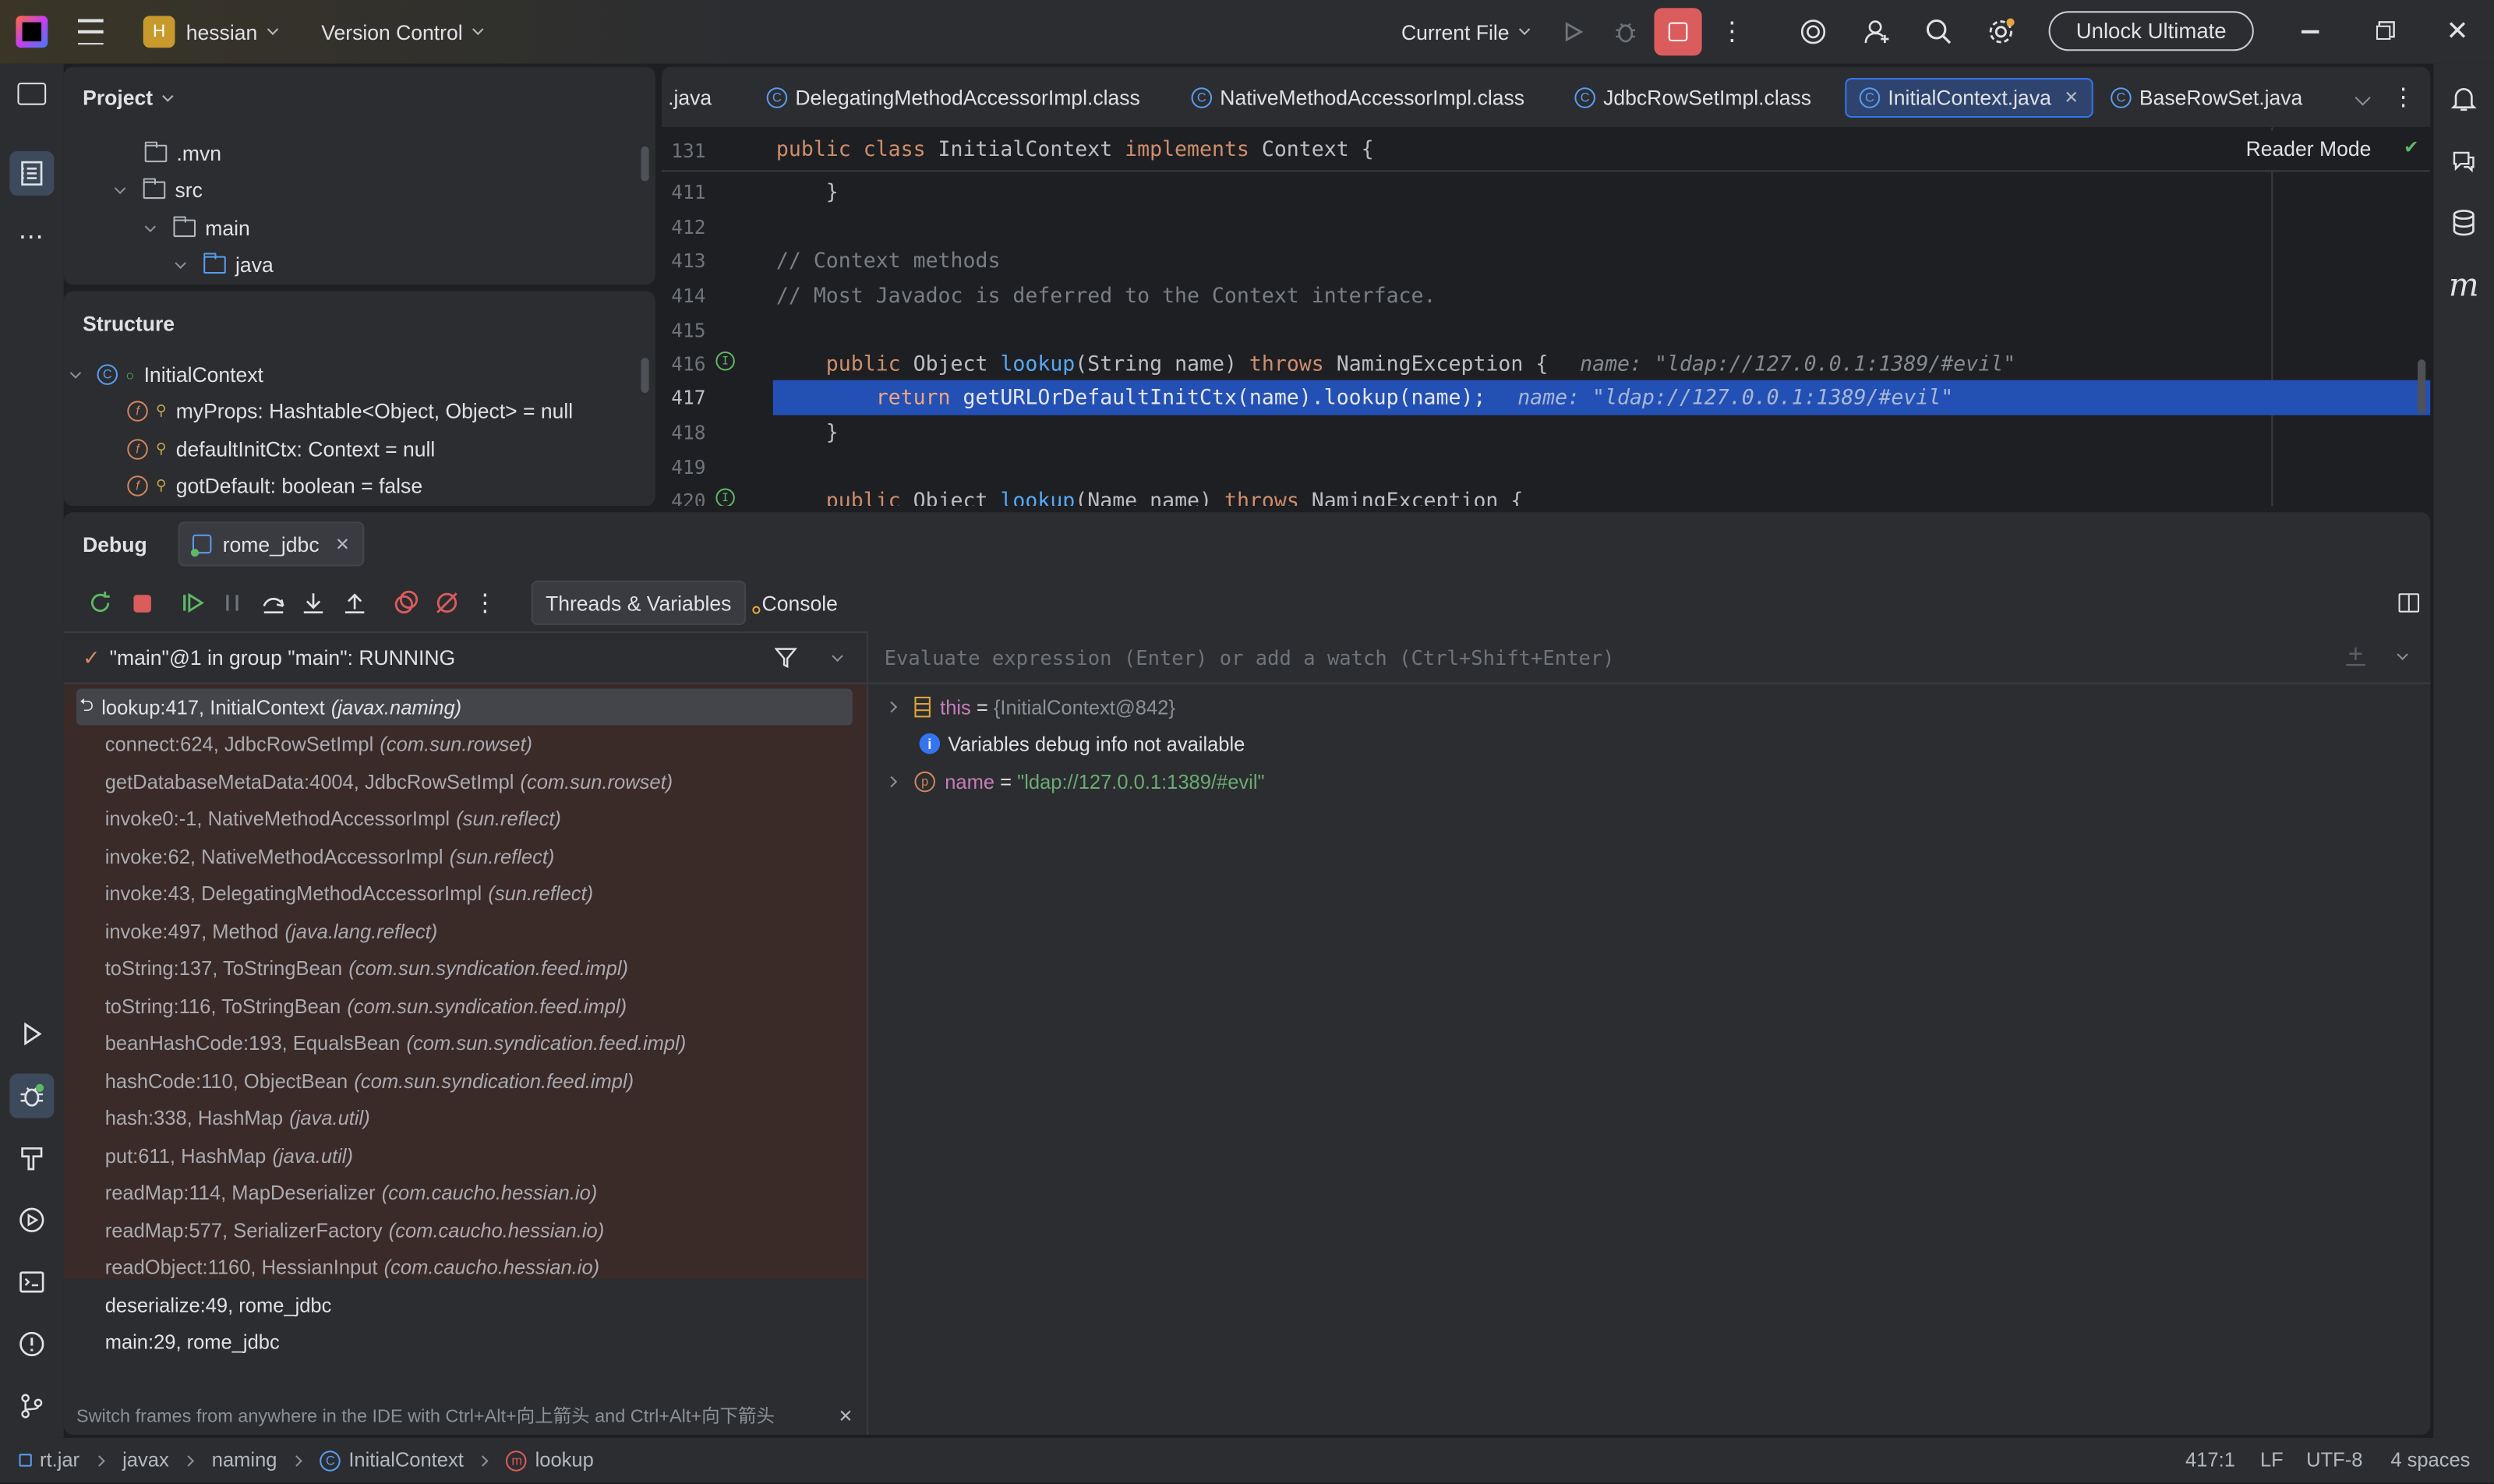  Describe the element at coordinates (1466, 32) in the screenshot. I see `run-config-selector: Current File` at that location.